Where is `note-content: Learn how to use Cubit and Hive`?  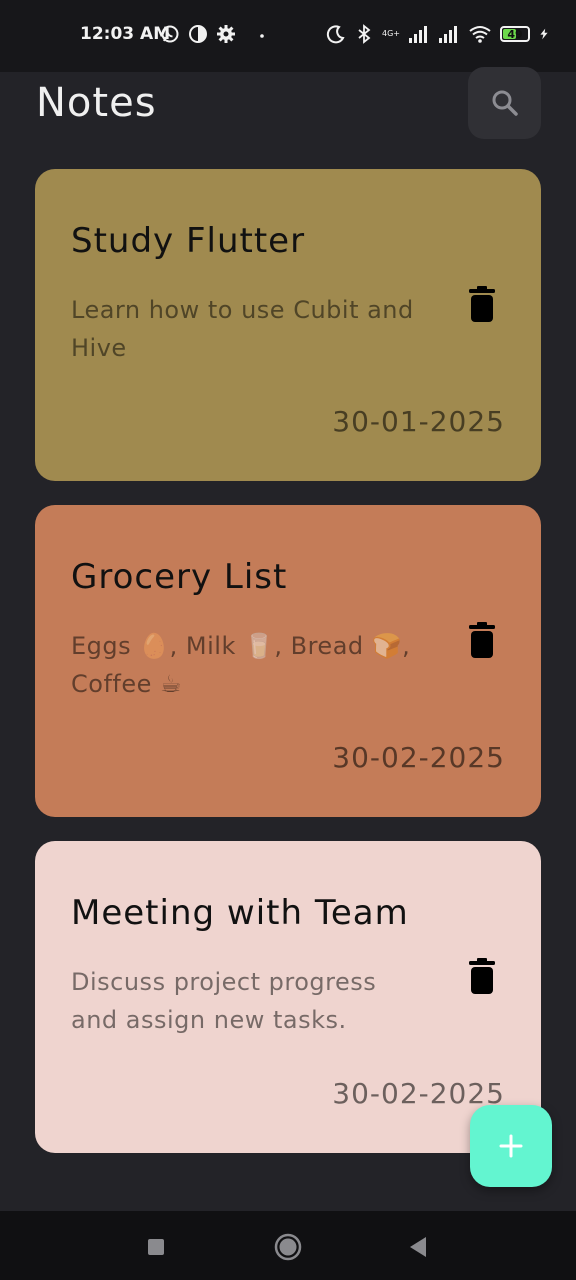
note-content: Learn how to use Cubit and Hive is located at coordinates (242, 329).